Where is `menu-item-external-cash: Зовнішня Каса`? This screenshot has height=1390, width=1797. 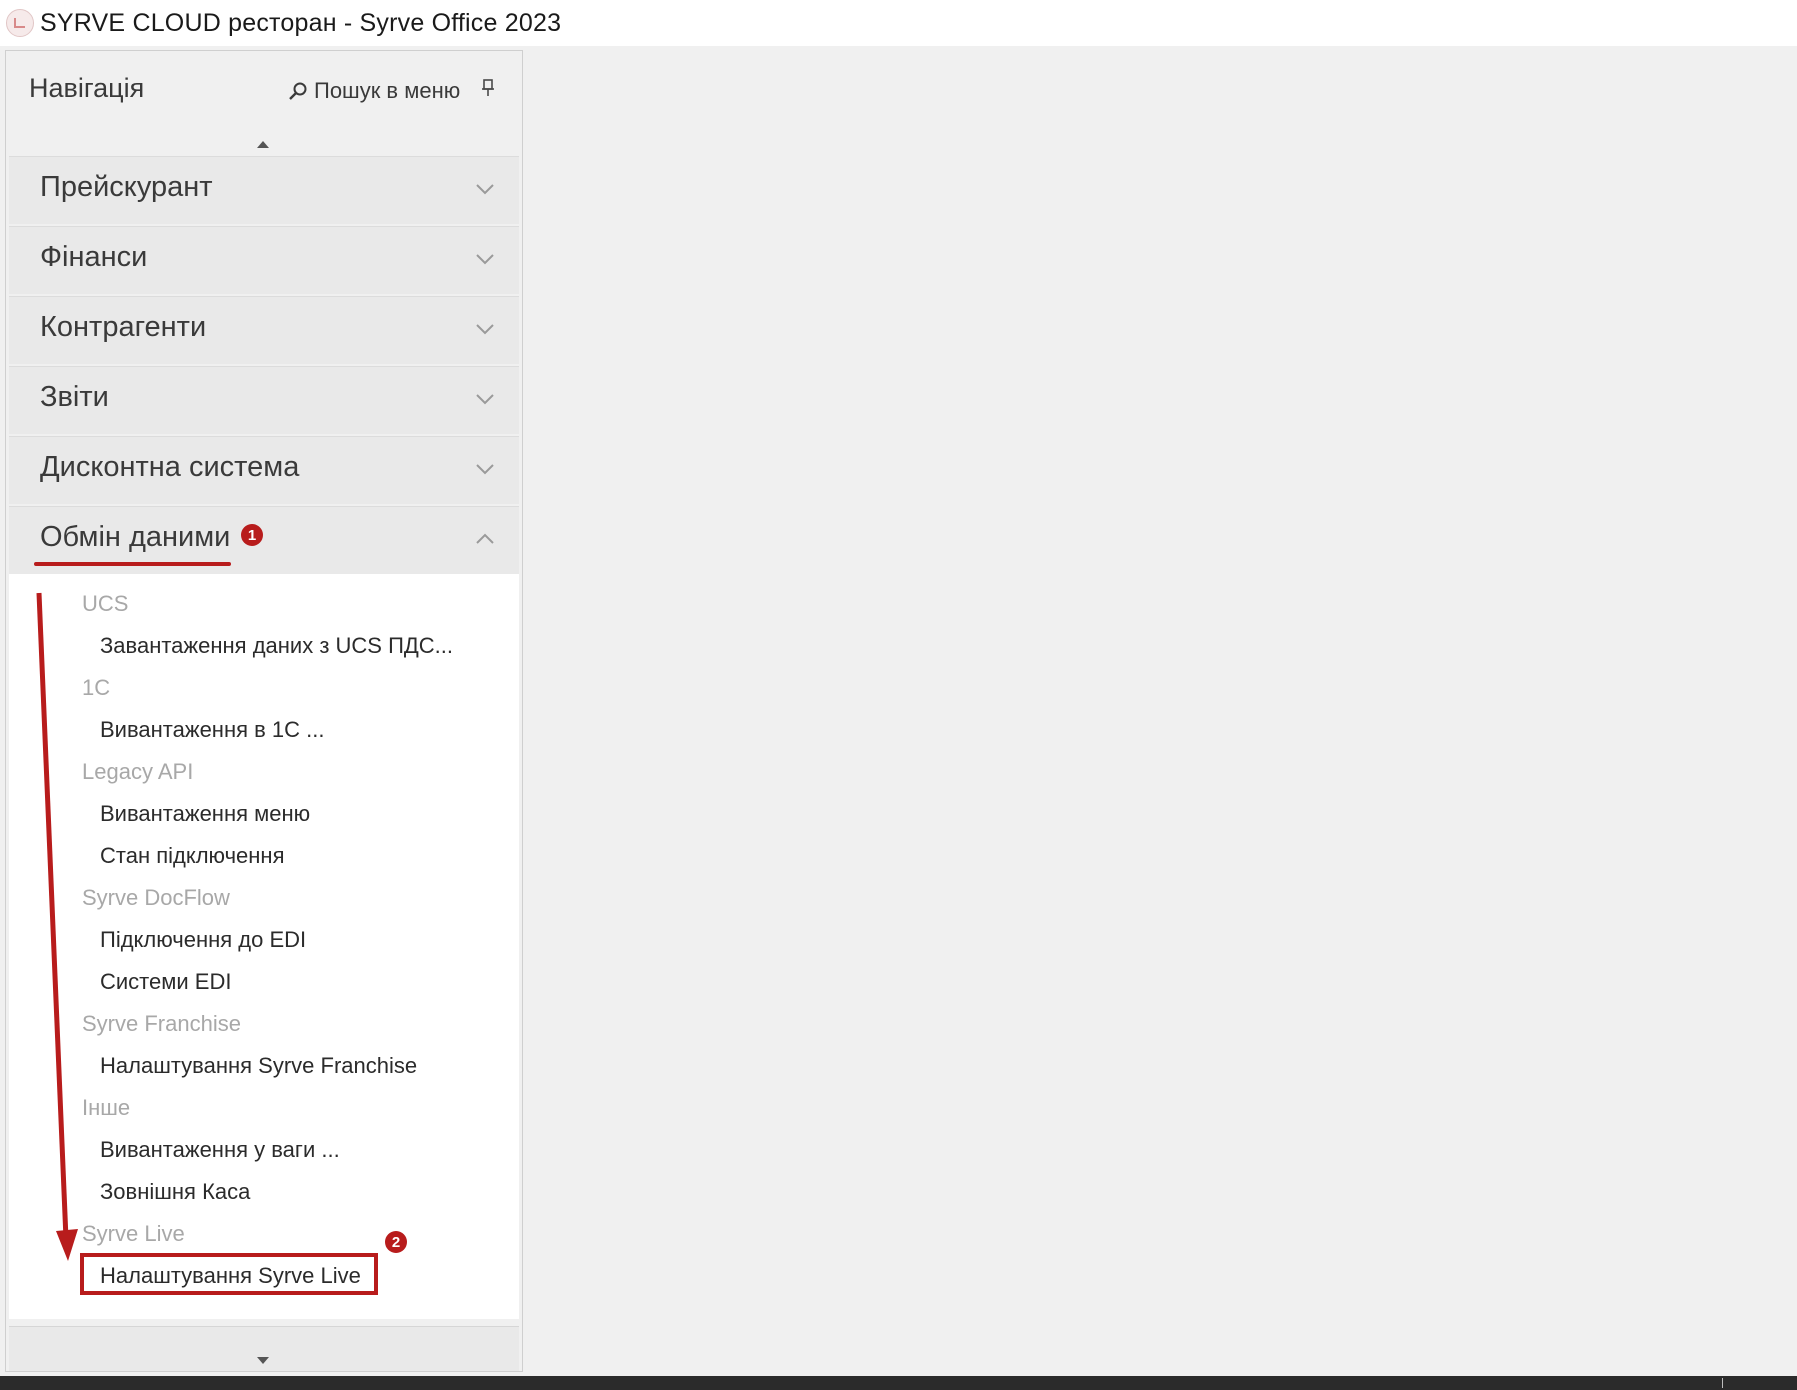
menu-item-external-cash: Зовнішня Каса is located at coordinates (175, 1192).